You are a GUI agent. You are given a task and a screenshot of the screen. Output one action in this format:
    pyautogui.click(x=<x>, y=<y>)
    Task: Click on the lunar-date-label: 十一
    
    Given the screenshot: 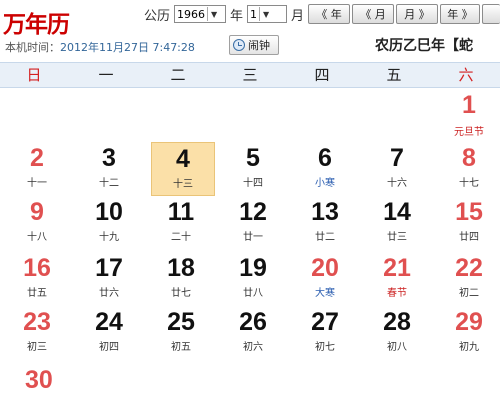 What is the action you would take?
    pyautogui.click(x=37, y=183)
    